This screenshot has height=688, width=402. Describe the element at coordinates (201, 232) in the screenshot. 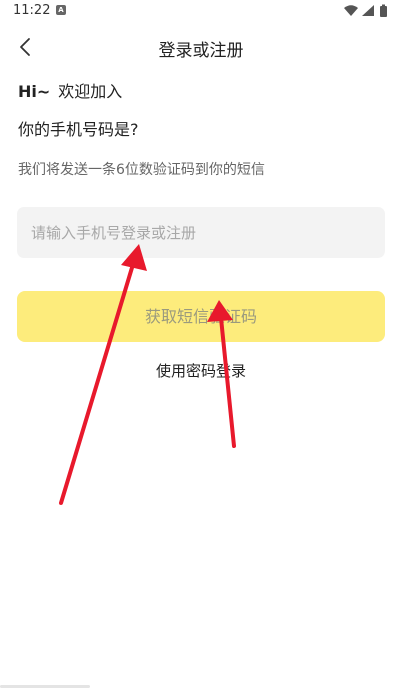

I see `phone-input` at that location.